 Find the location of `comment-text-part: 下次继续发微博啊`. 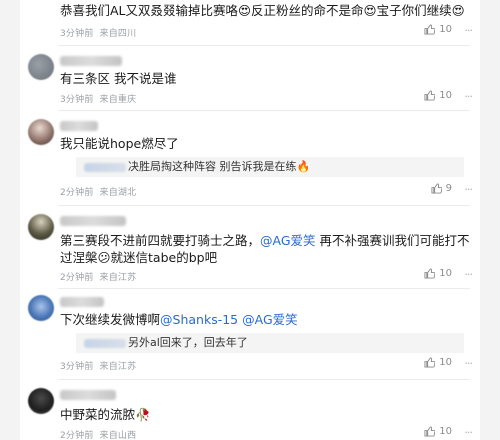

comment-text-part: 下次继续发微博啊 is located at coordinates (110, 319).